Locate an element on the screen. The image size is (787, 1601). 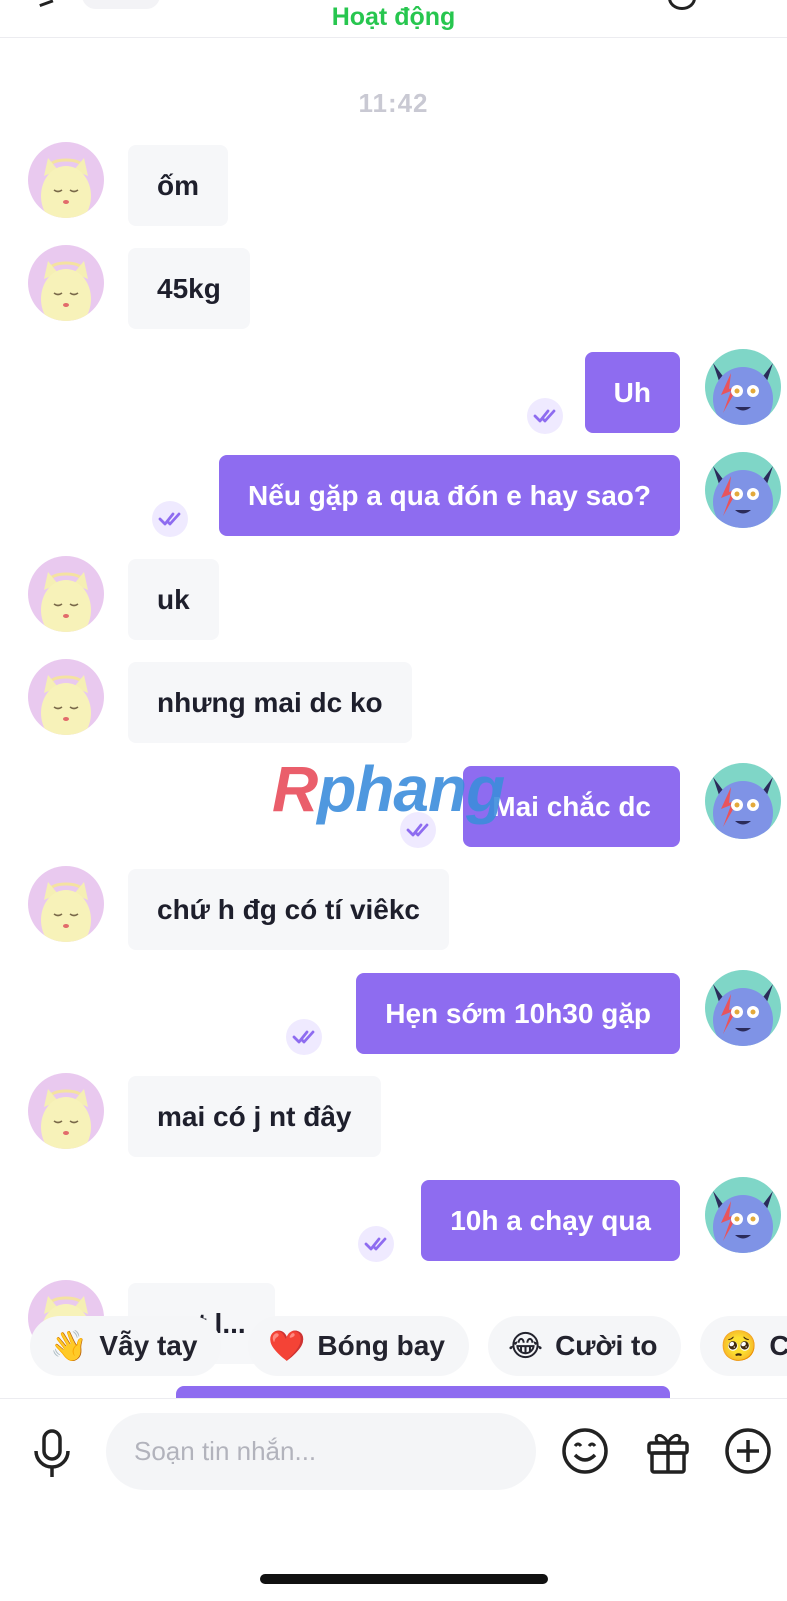
gift-icon is located at coordinates (668, 1453).